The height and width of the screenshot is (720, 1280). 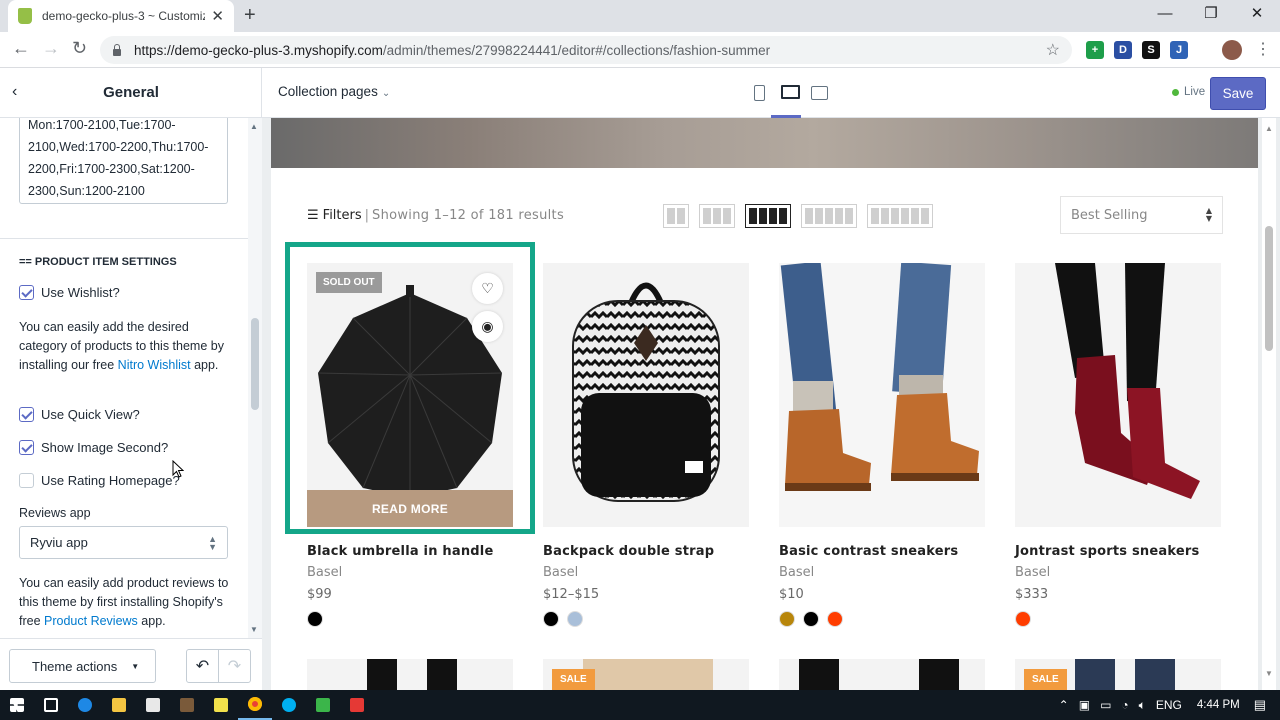 What do you see at coordinates (759, 92) in the screenshot?
I see `mobile-view-icon` at bounding box center [759, 92].